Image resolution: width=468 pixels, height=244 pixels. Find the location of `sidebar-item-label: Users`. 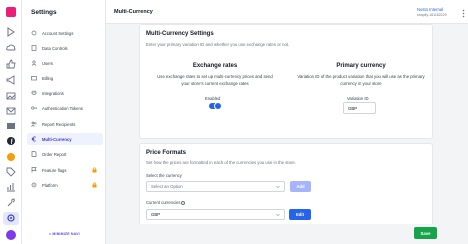

sidebar-item-label: Users is located at coordinates (47, 63).